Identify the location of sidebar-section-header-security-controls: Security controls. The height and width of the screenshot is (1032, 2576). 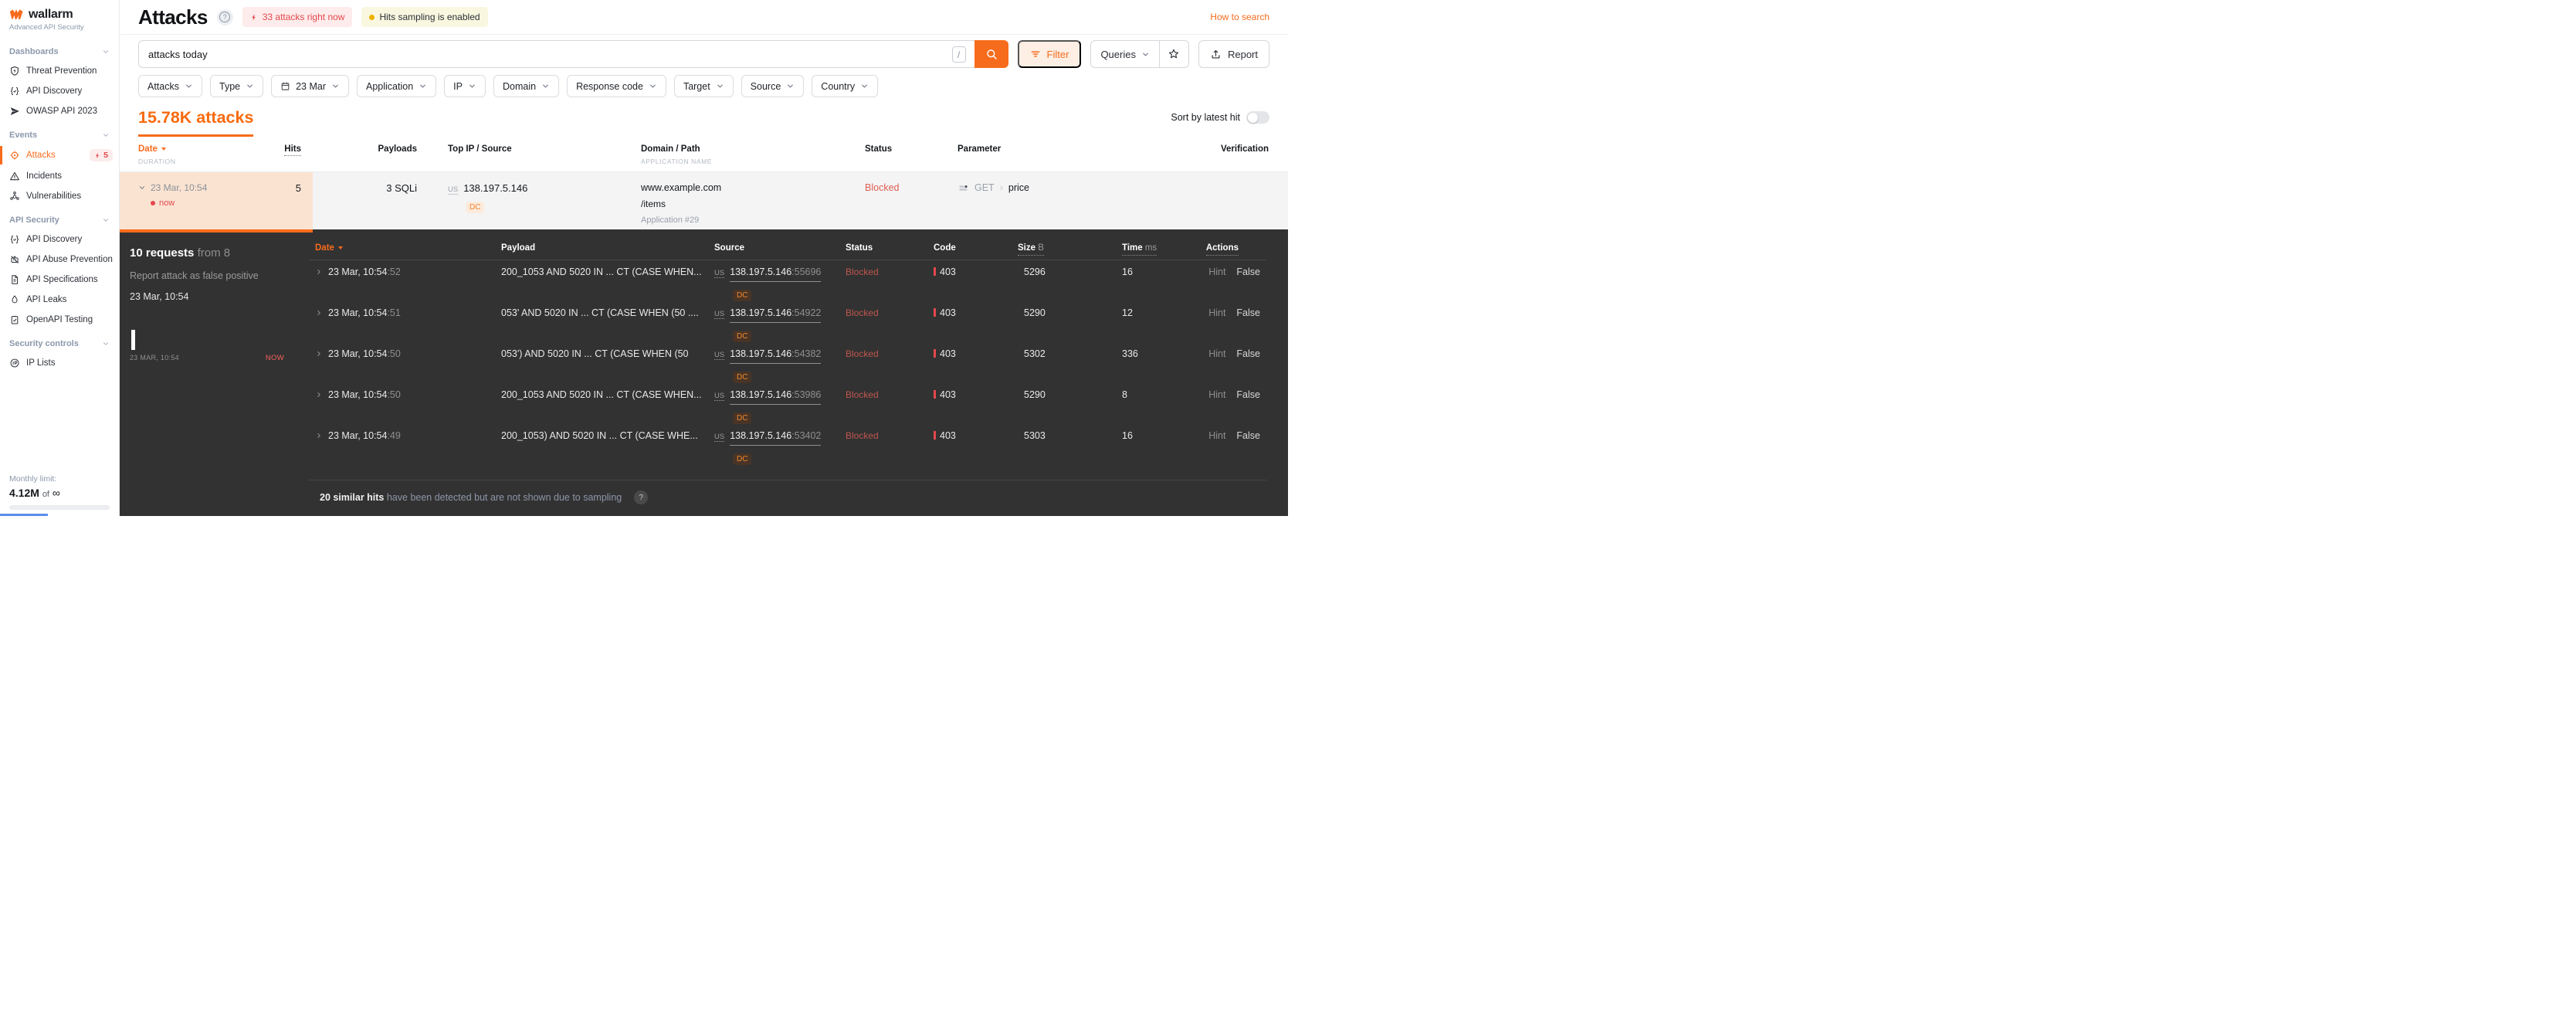
(59, 343).